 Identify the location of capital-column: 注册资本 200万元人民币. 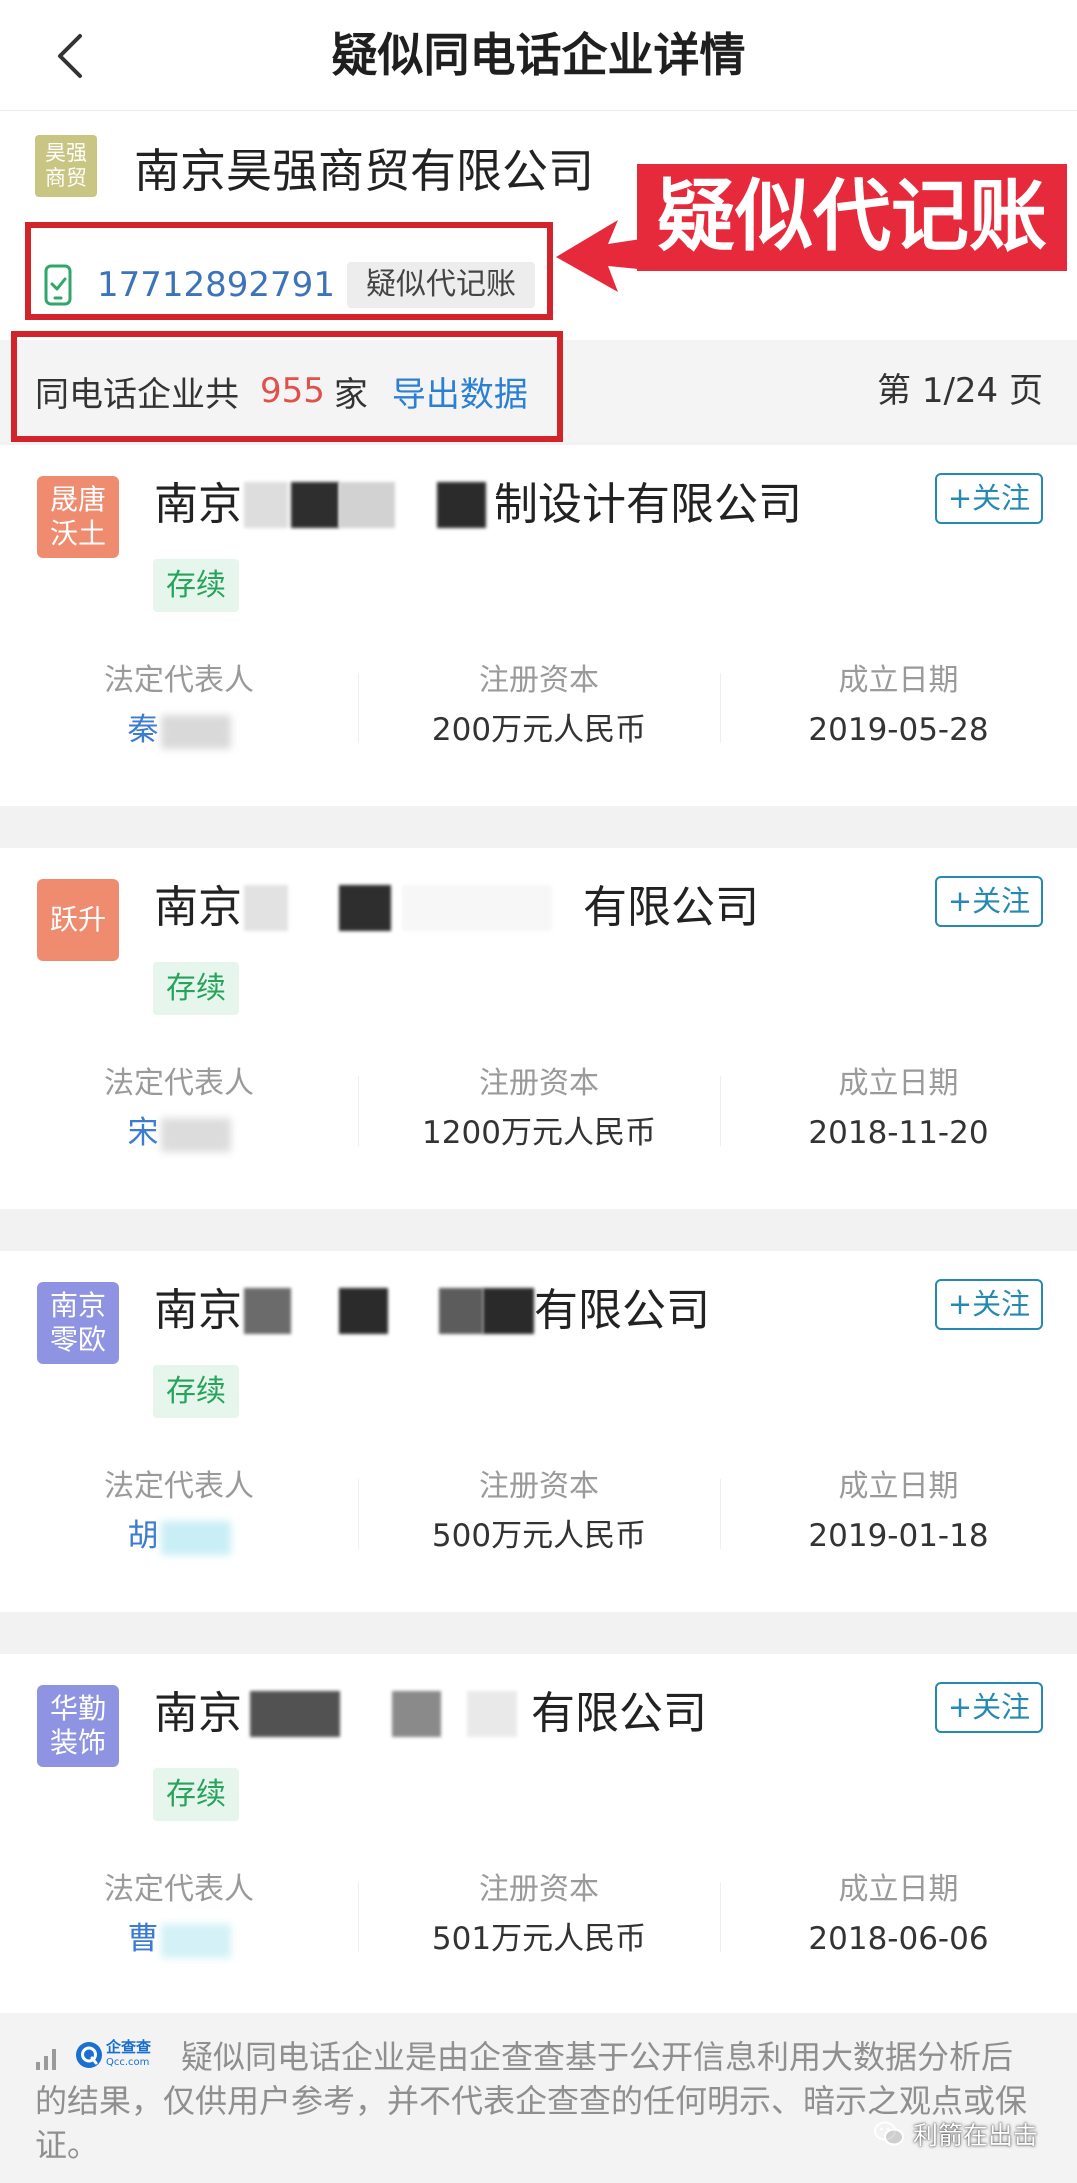
(539, 625).